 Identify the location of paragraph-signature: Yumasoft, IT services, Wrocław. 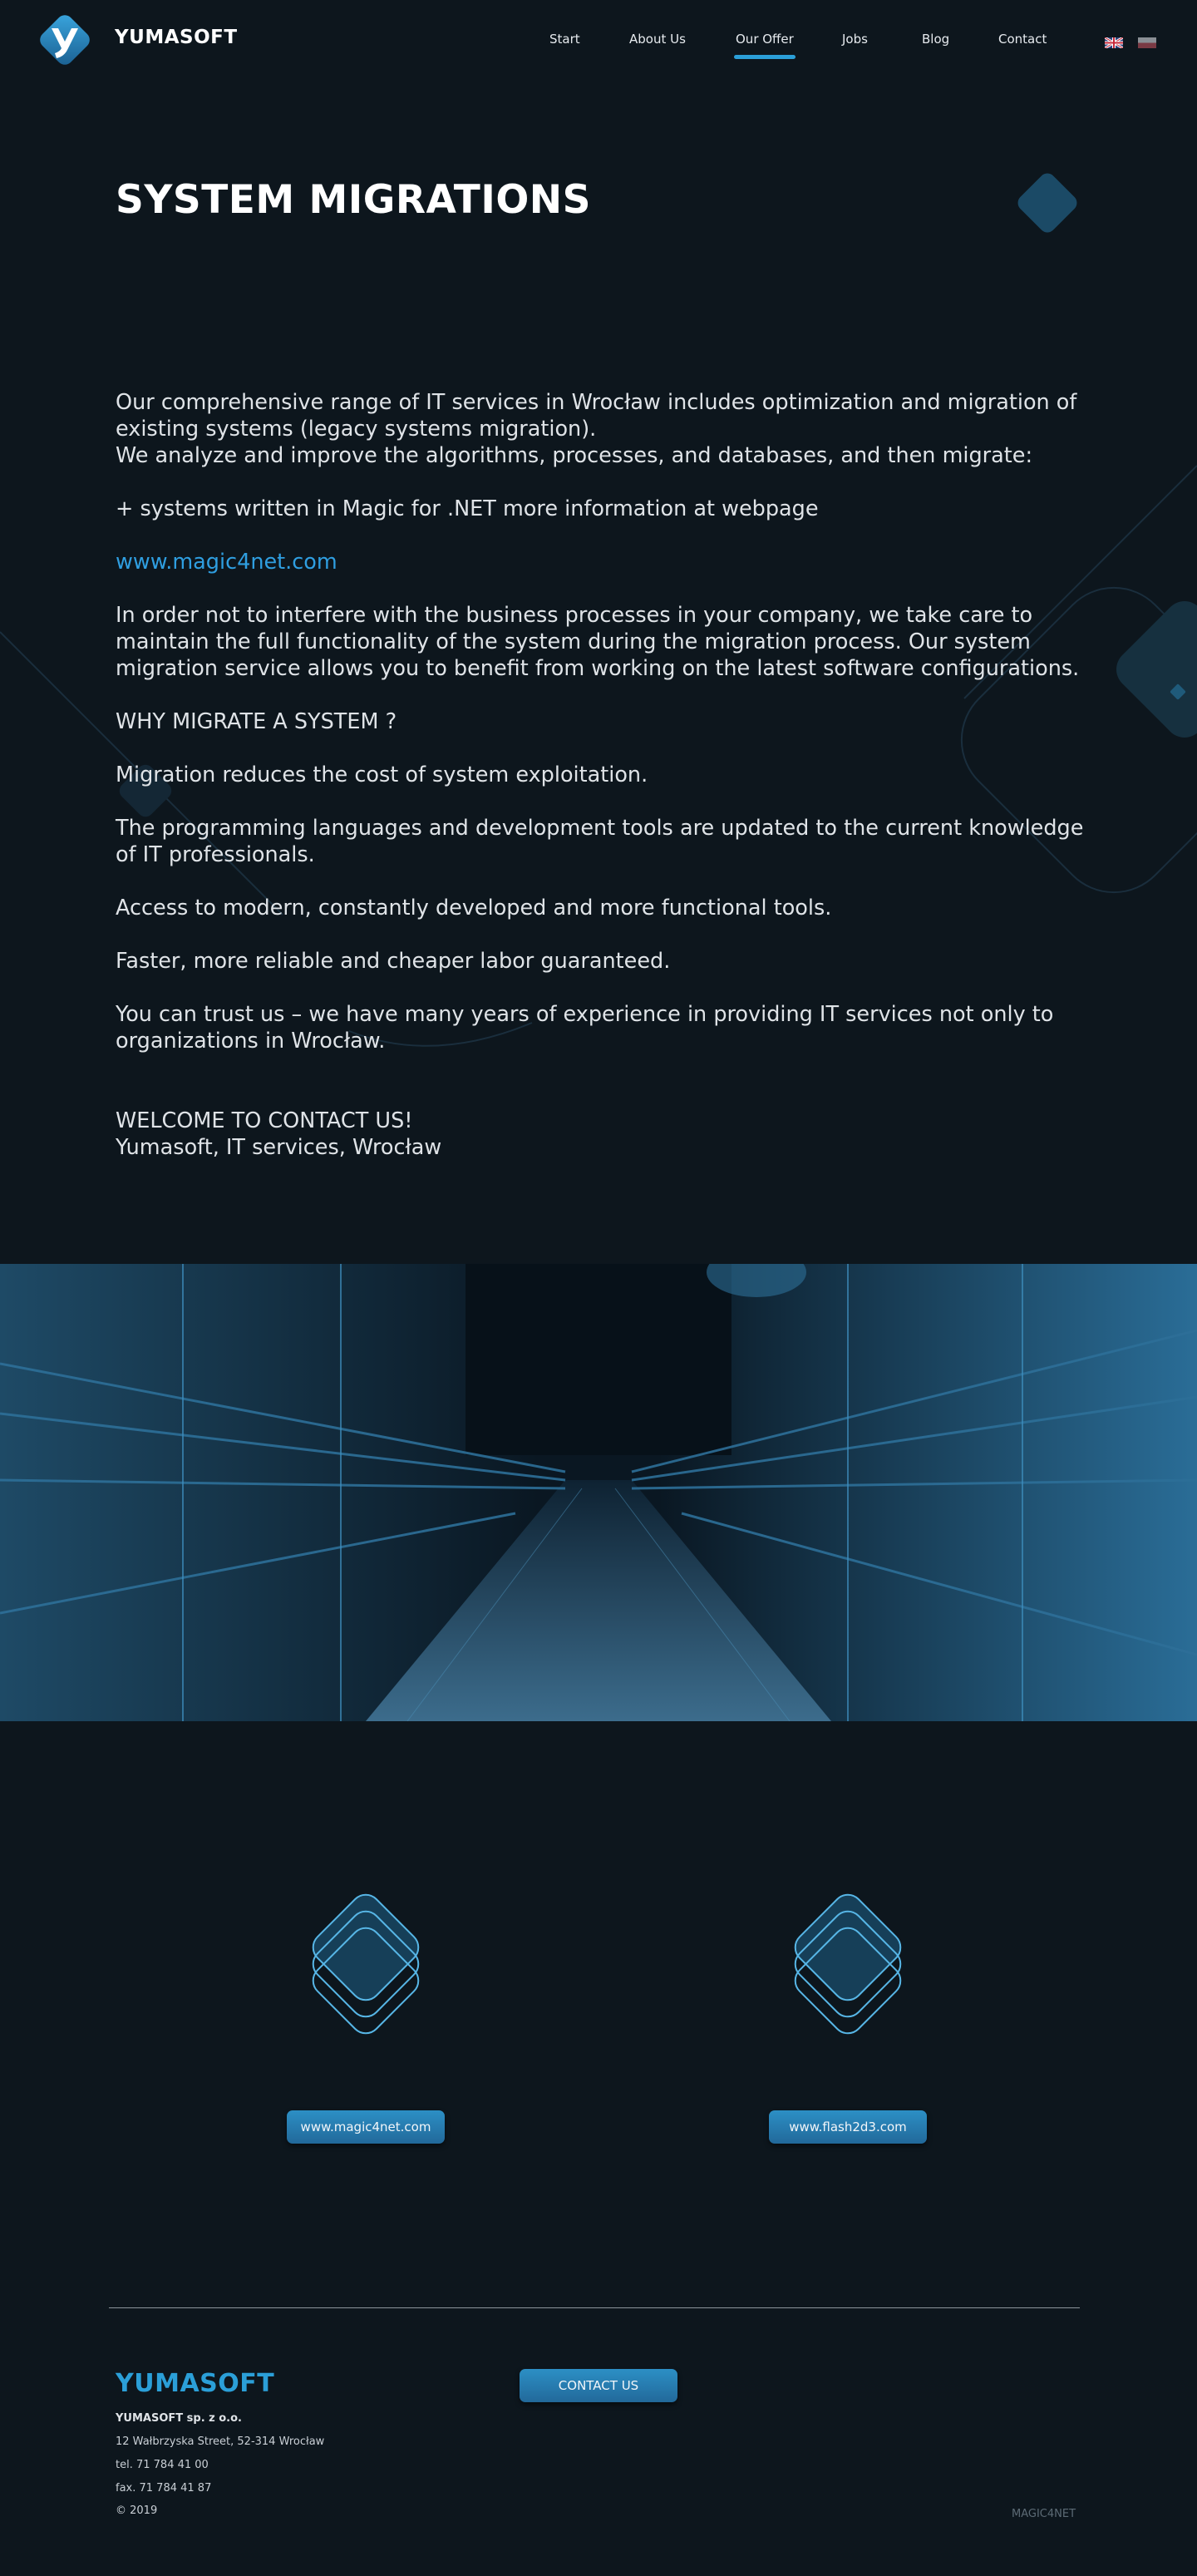
(279, 1147).